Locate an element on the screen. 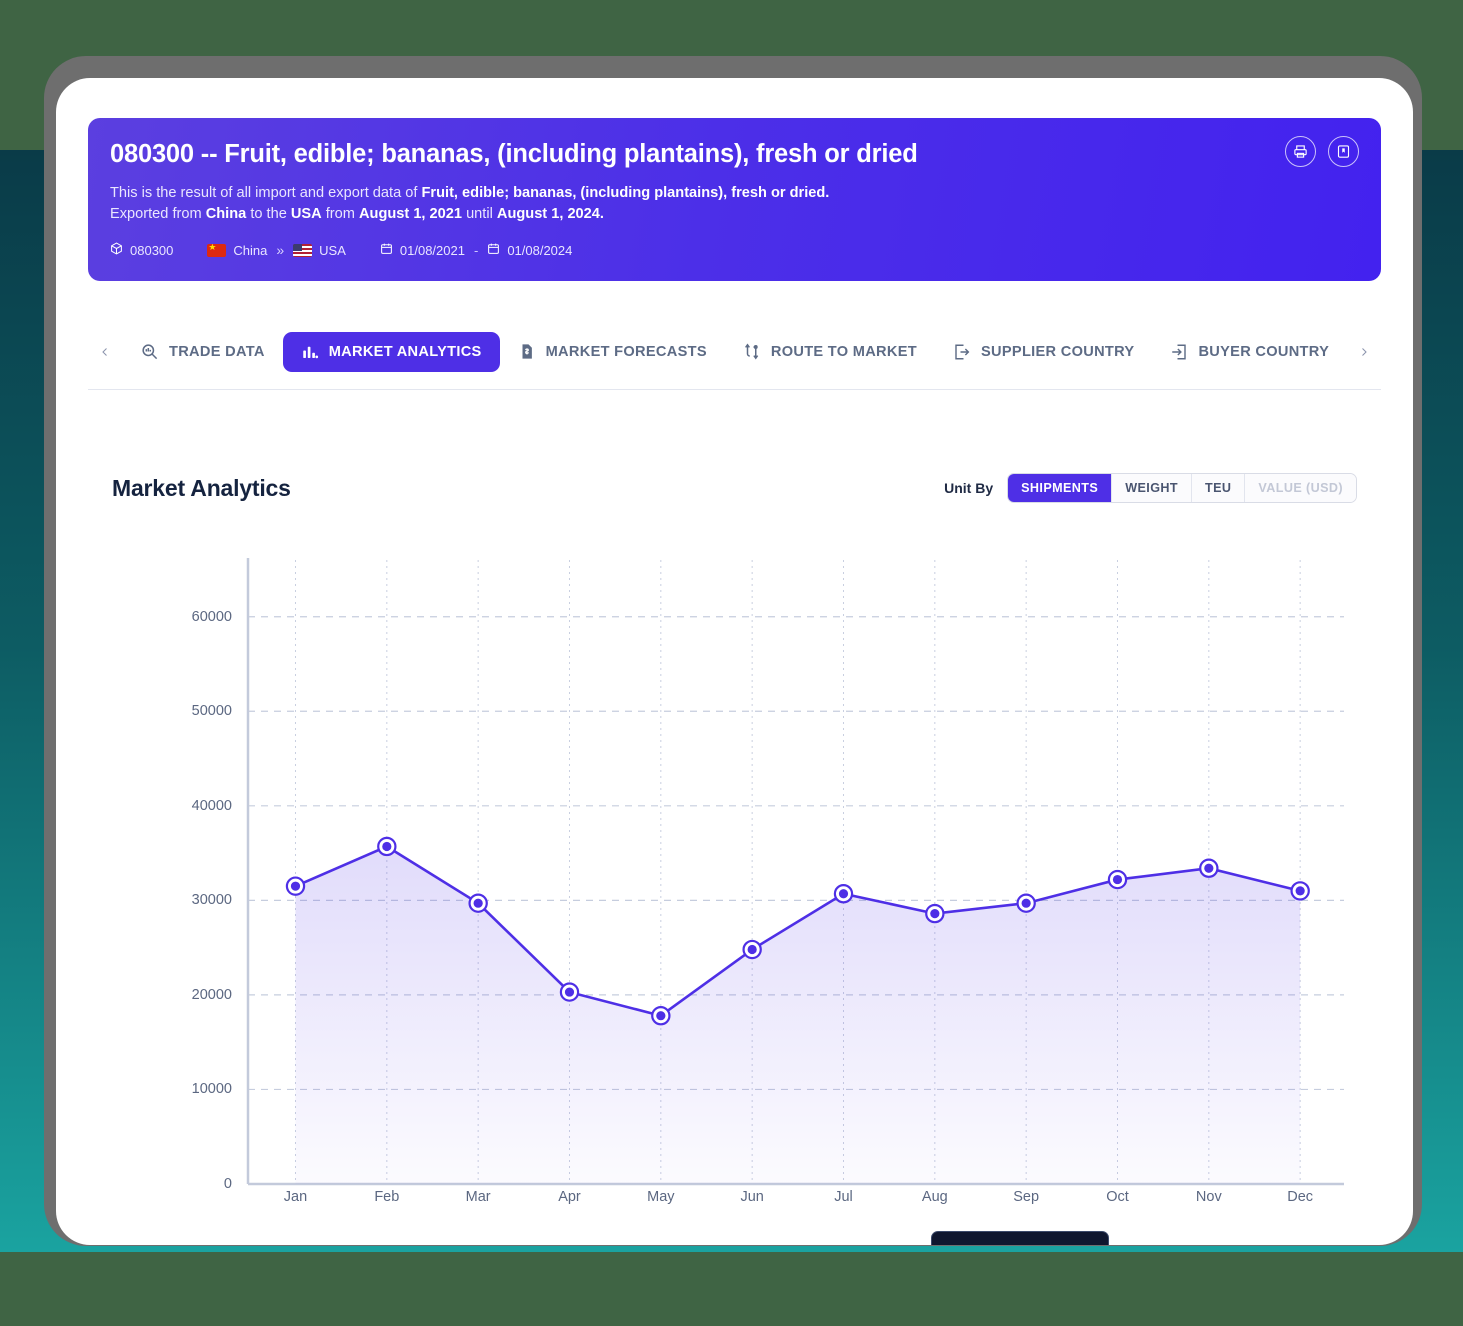 The height and width of the screenshot is (1326, 1463). header-meta-row: 080300 China » USA 01/08/2021 is located at coordinates (732, 250).